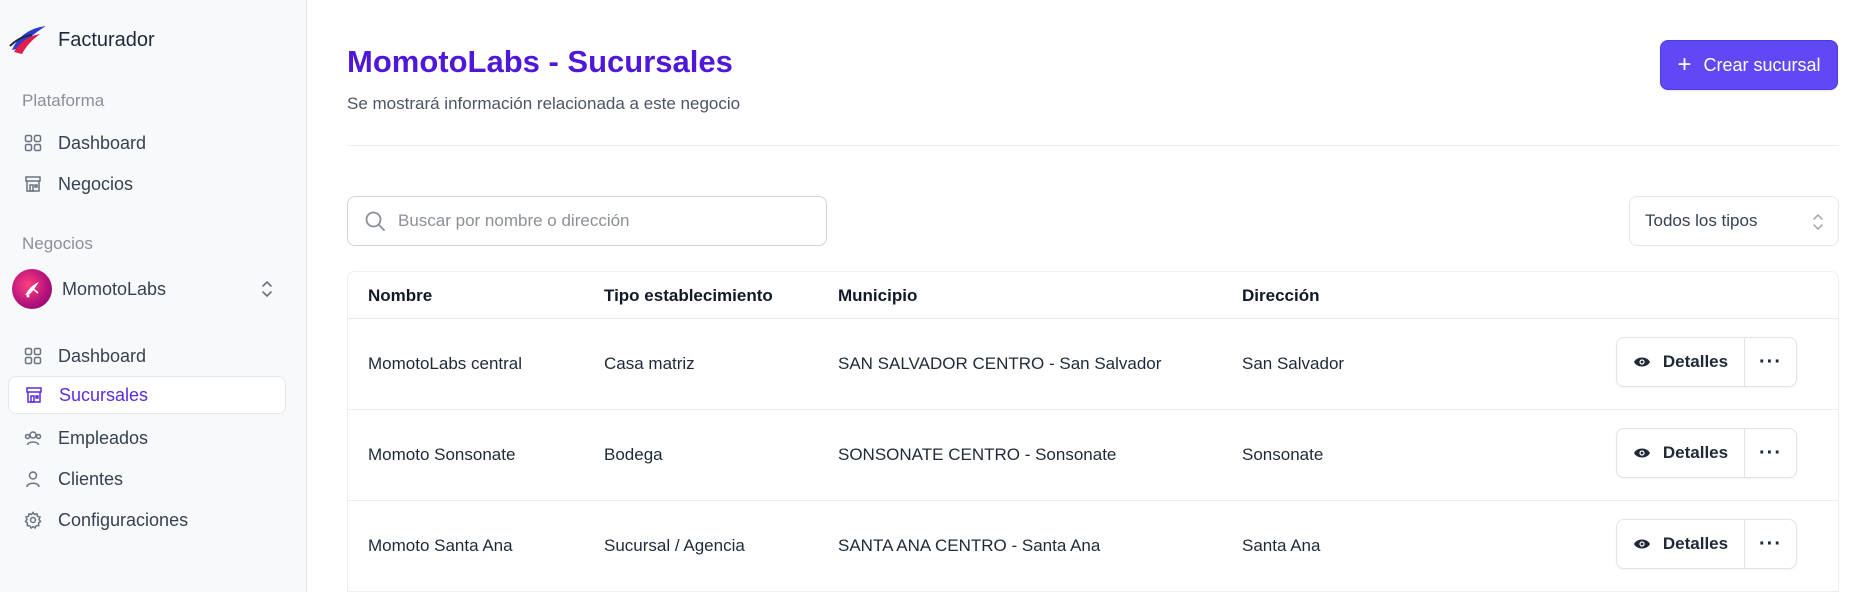 The width and height of the screenshot is (1860, 592). I want to click on sidebar-item-label: Configuraciones, so click(123, 519).